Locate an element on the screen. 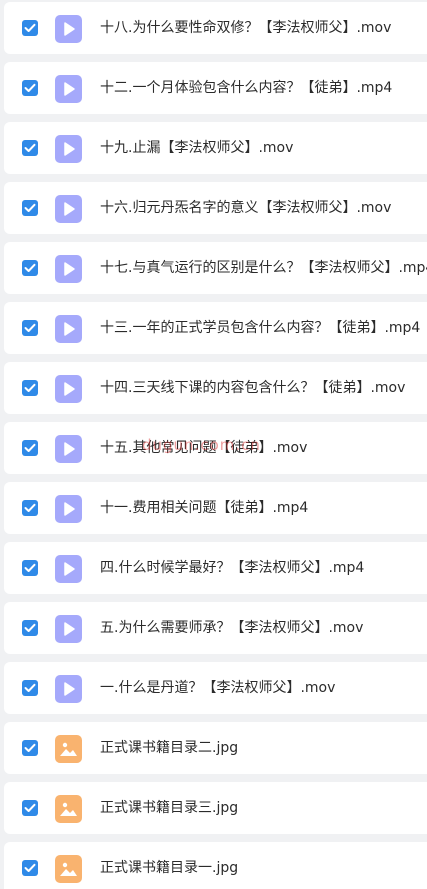 Image resolution: width=427 pixels, height=889 pixels. file-row: 正式课书籍目录二.jpg is located at coordinates (215, 748).